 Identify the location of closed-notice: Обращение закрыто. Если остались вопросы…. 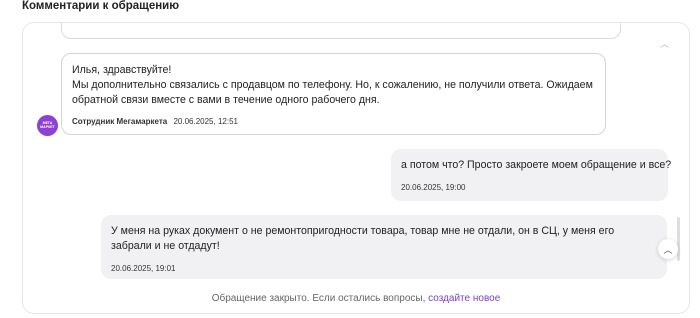
(356, 298).